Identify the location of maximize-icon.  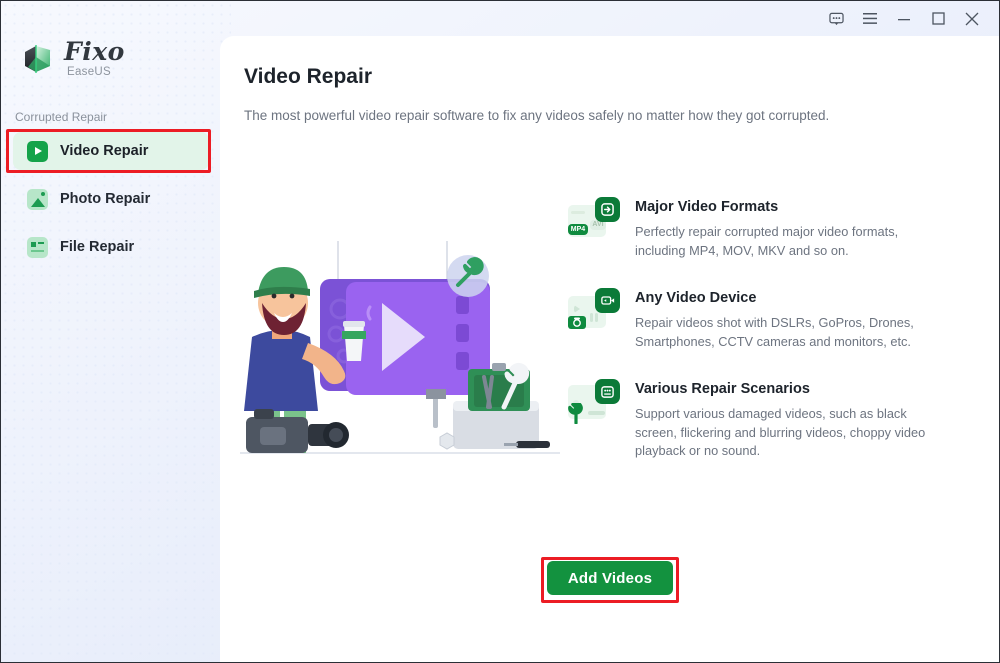
(938, 19).